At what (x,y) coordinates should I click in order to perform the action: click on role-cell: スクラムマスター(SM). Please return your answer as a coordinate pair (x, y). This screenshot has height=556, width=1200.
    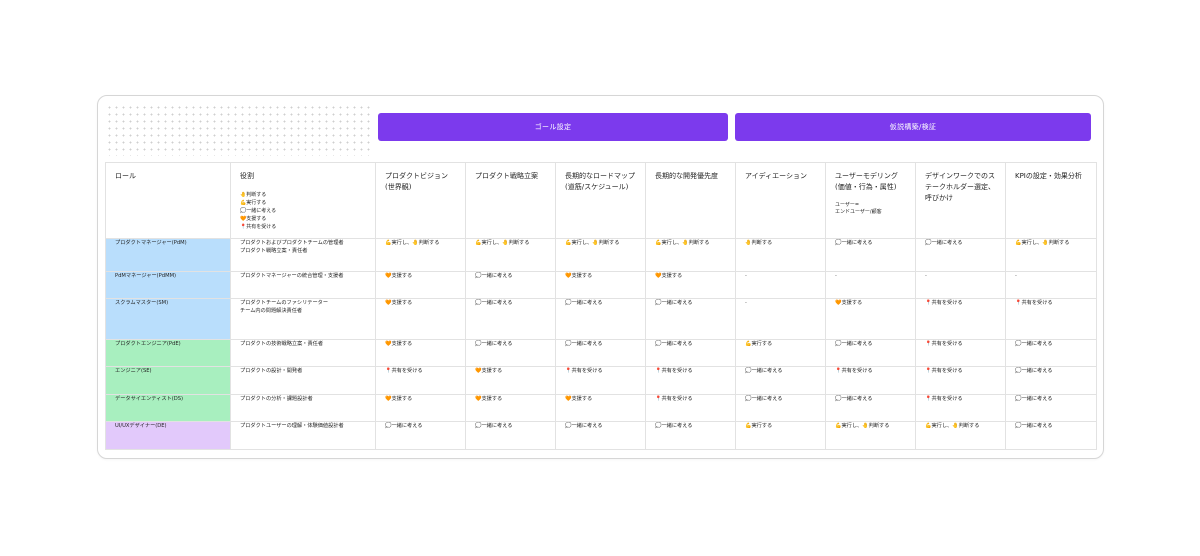
    Looking at the image, I should click on (168, 319).